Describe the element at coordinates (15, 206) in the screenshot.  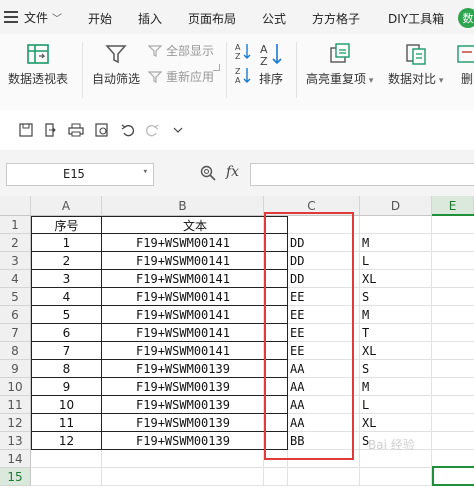
I see `select-all-corner` at that location.